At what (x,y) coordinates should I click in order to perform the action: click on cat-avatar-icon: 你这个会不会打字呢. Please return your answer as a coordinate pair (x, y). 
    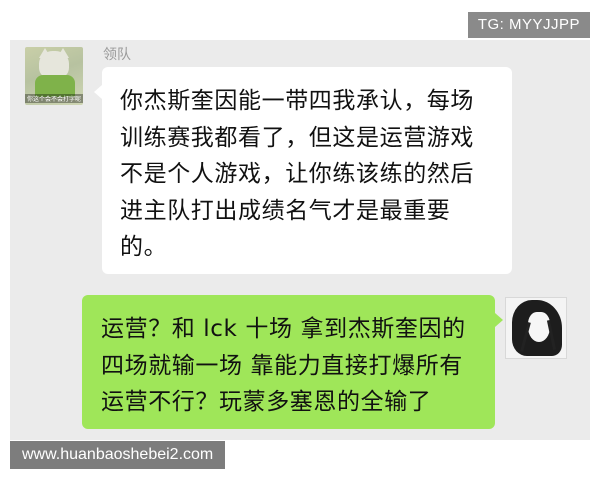
    Looking at the image, I should click on (54, 76).